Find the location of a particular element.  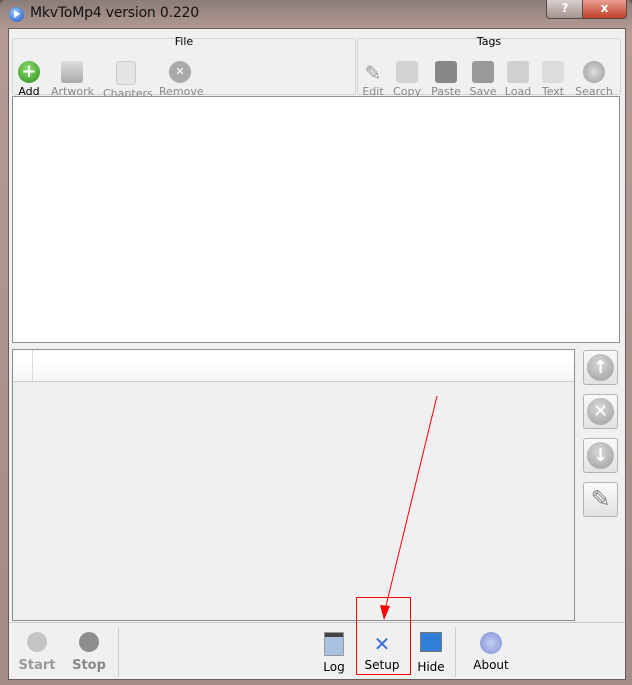

annotation-arrow is located at coordinates (409, 507).